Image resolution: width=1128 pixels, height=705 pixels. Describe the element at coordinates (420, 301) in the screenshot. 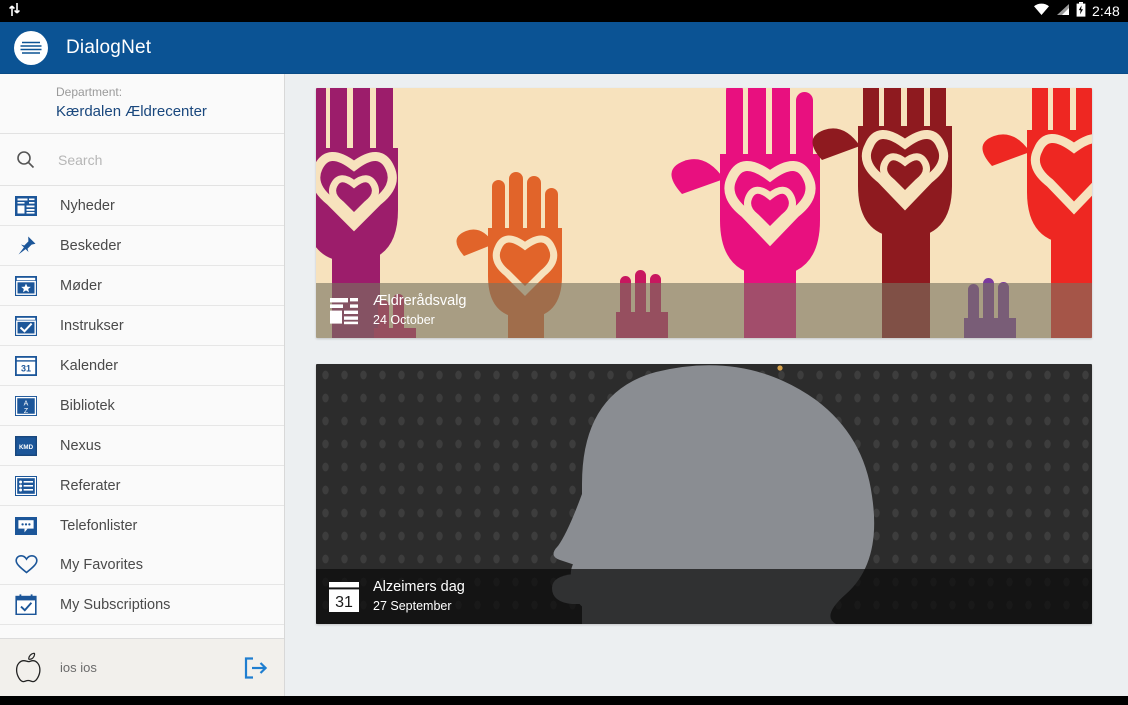

I see `card-title: Ældrerådsvalg` at that location.